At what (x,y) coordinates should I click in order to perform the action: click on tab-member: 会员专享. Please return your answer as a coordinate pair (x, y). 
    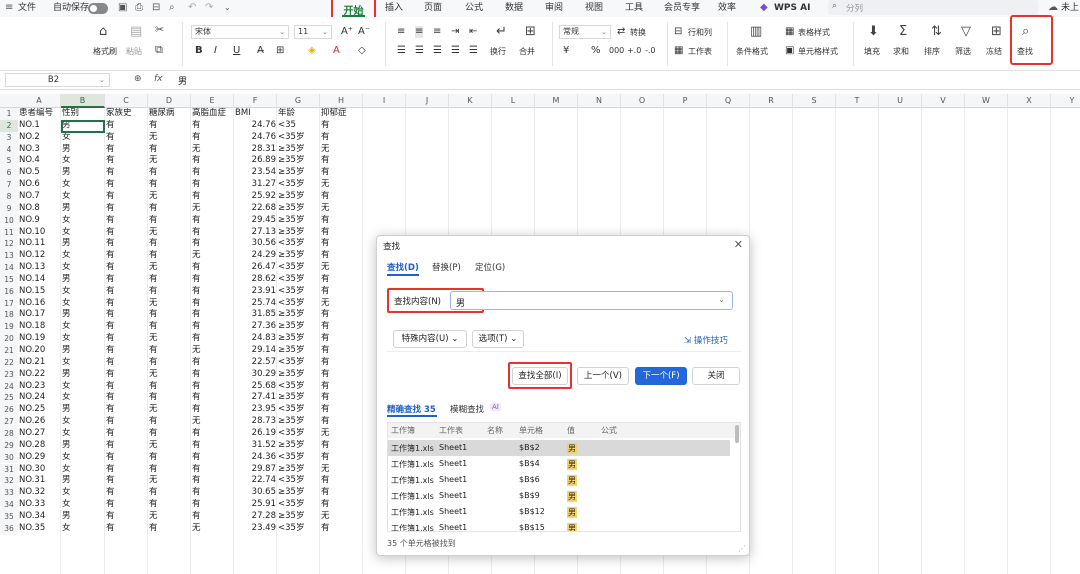
    Looking at the image, I should click on (682, 8).